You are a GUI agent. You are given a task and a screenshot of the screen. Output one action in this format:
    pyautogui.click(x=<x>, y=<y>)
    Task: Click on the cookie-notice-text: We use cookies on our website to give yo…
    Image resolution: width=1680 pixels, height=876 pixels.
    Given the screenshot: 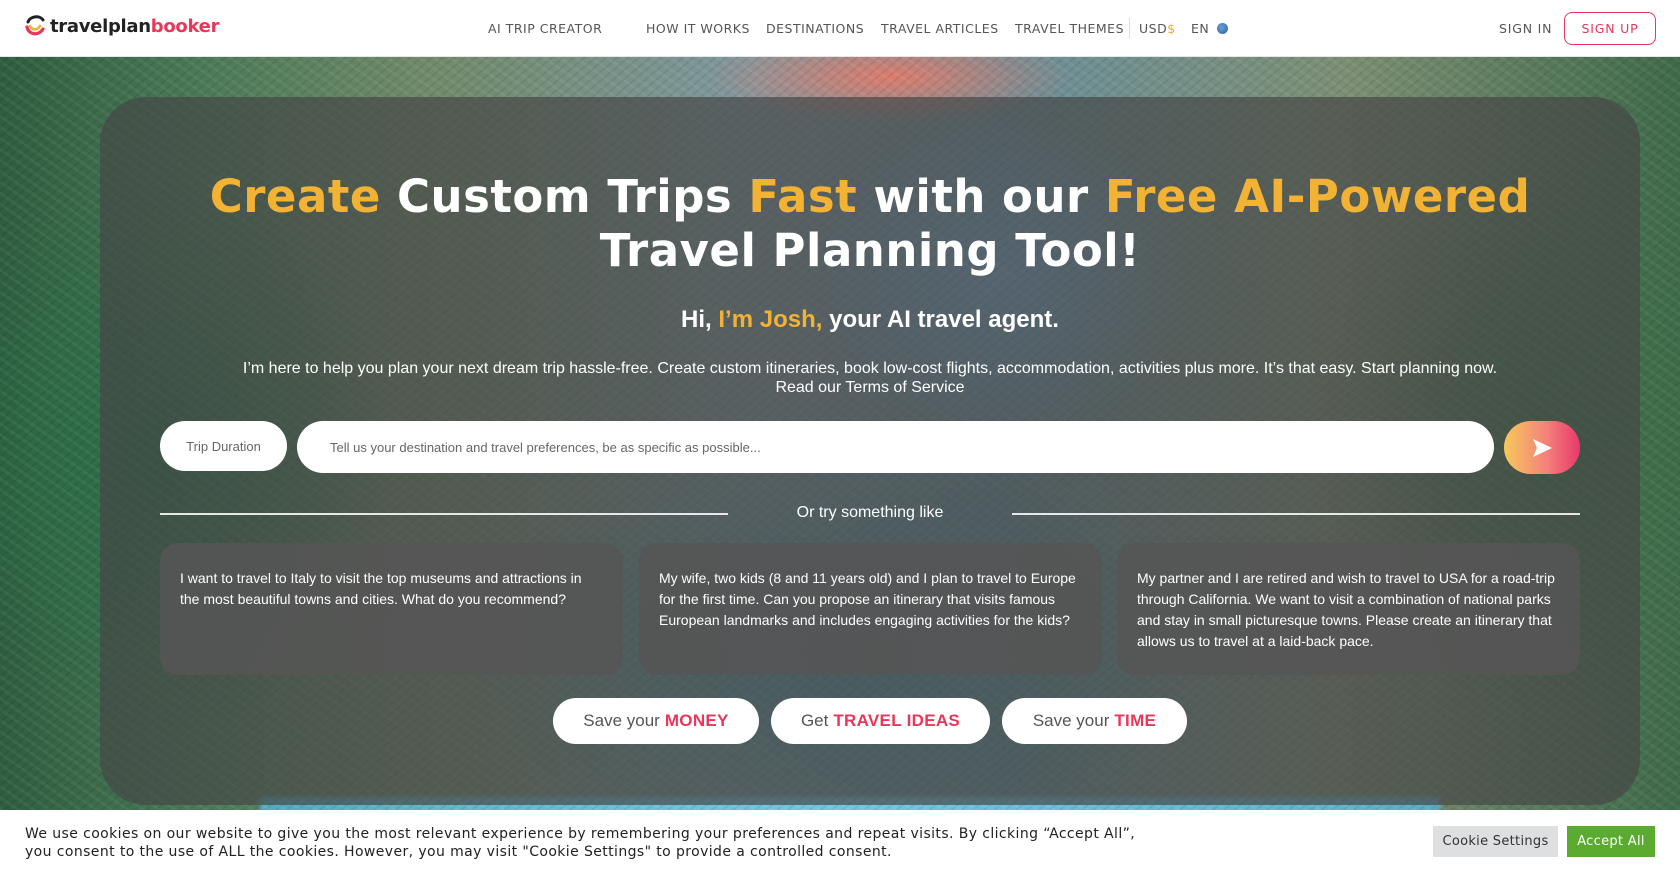 What is the action you would take?
    pyautogui.click(x=580, y=843)
    